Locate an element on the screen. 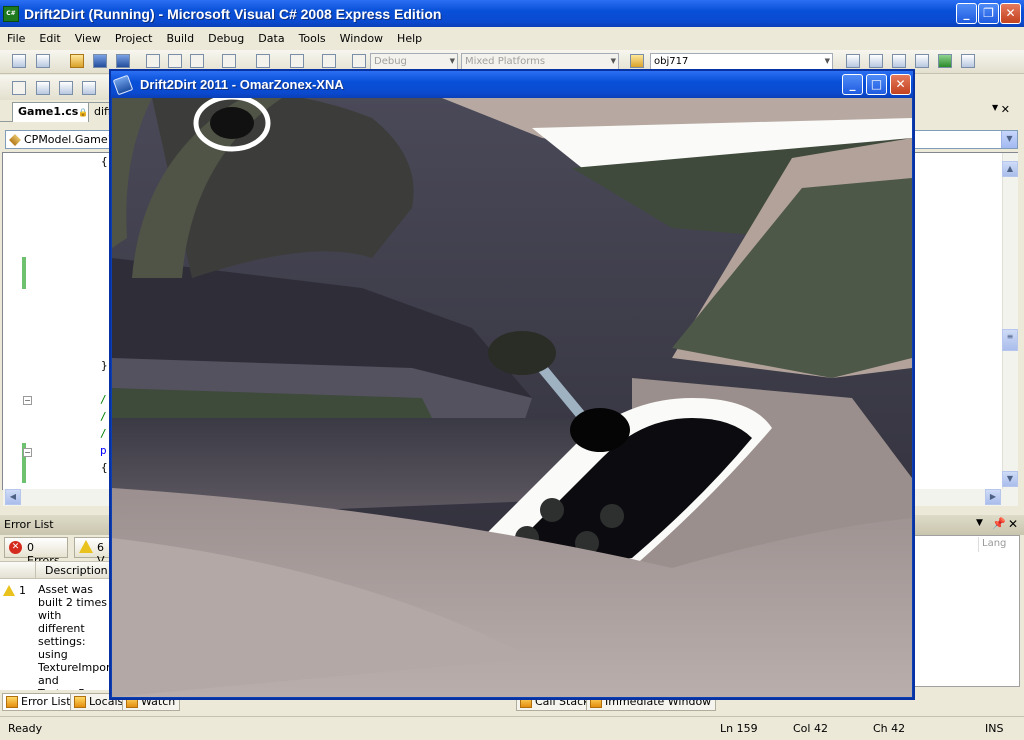  solution-platform-value: Mixed Platforms is located at coordinates (505, 61).